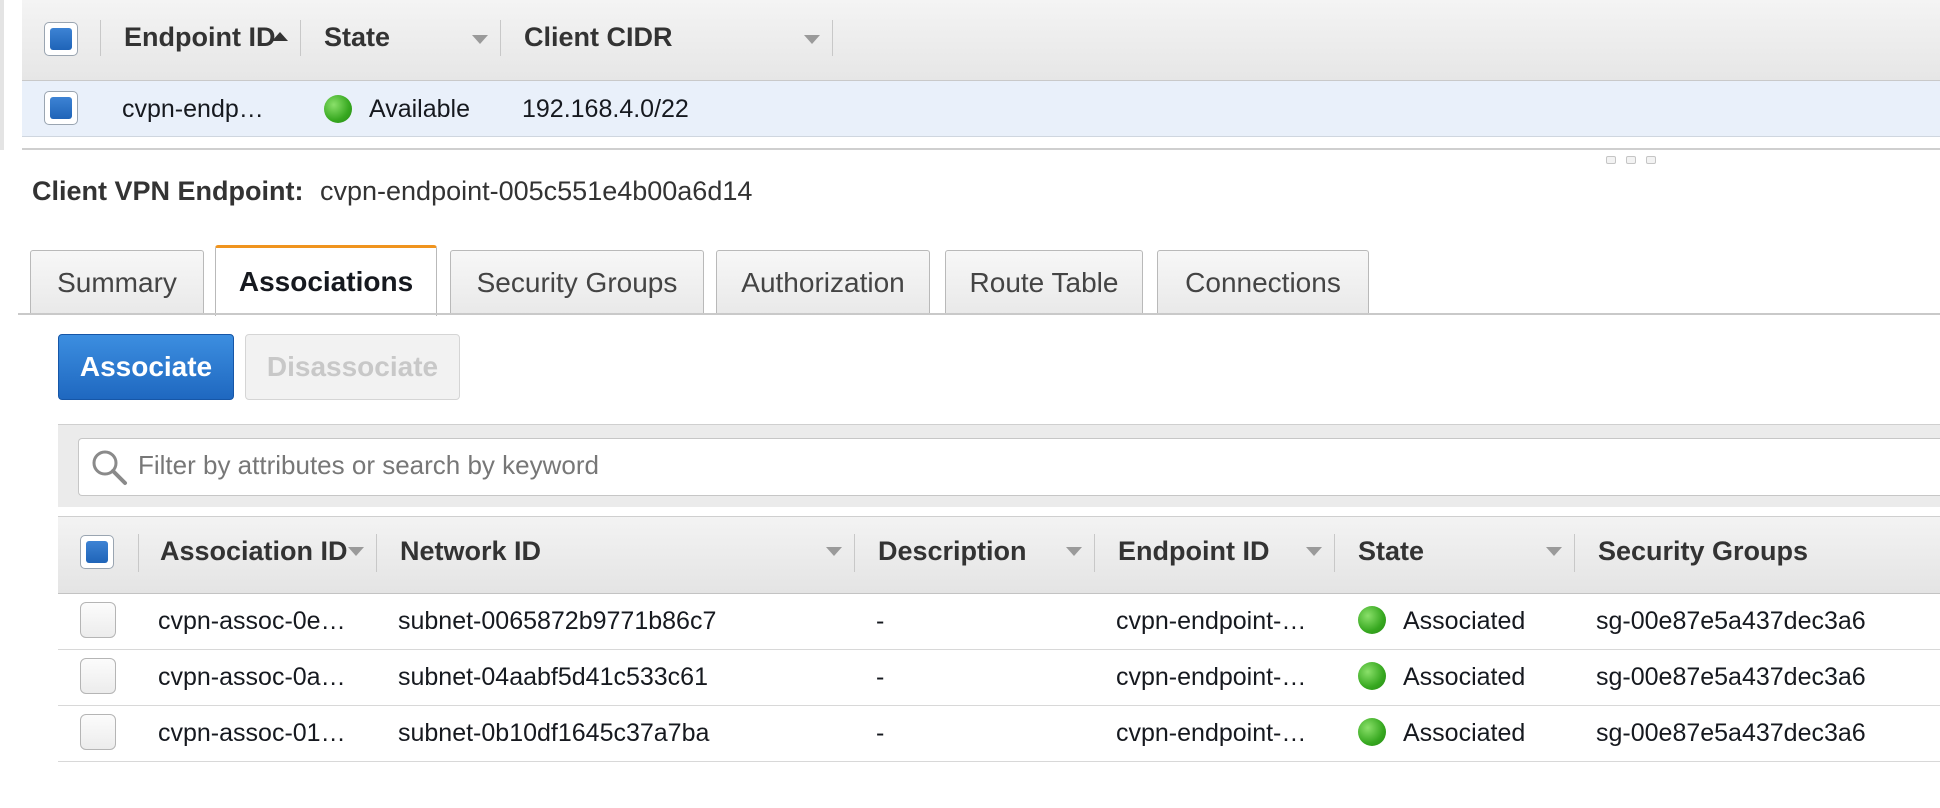 The width and height of the screenshot is (1940, 808). I want to click on tab-associations: Associations, so click(326, 280).